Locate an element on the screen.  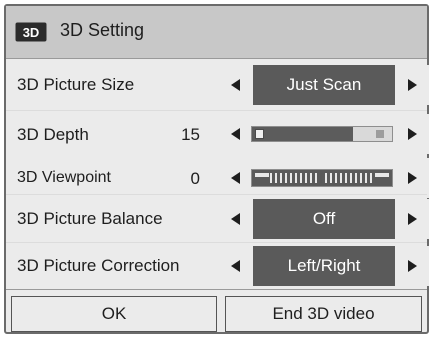
balance-next-button is located at coordinates (412, 219).